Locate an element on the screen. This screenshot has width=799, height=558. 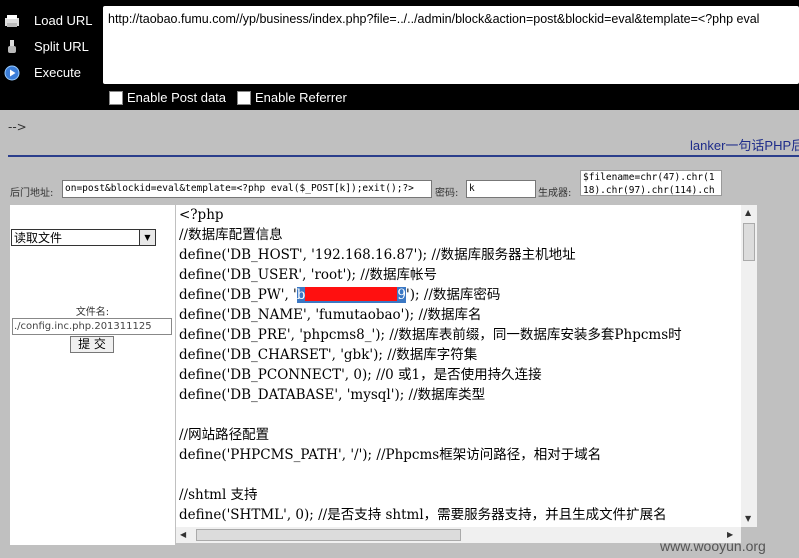
comment-arrow: --> is located at coordinates (17, 127).